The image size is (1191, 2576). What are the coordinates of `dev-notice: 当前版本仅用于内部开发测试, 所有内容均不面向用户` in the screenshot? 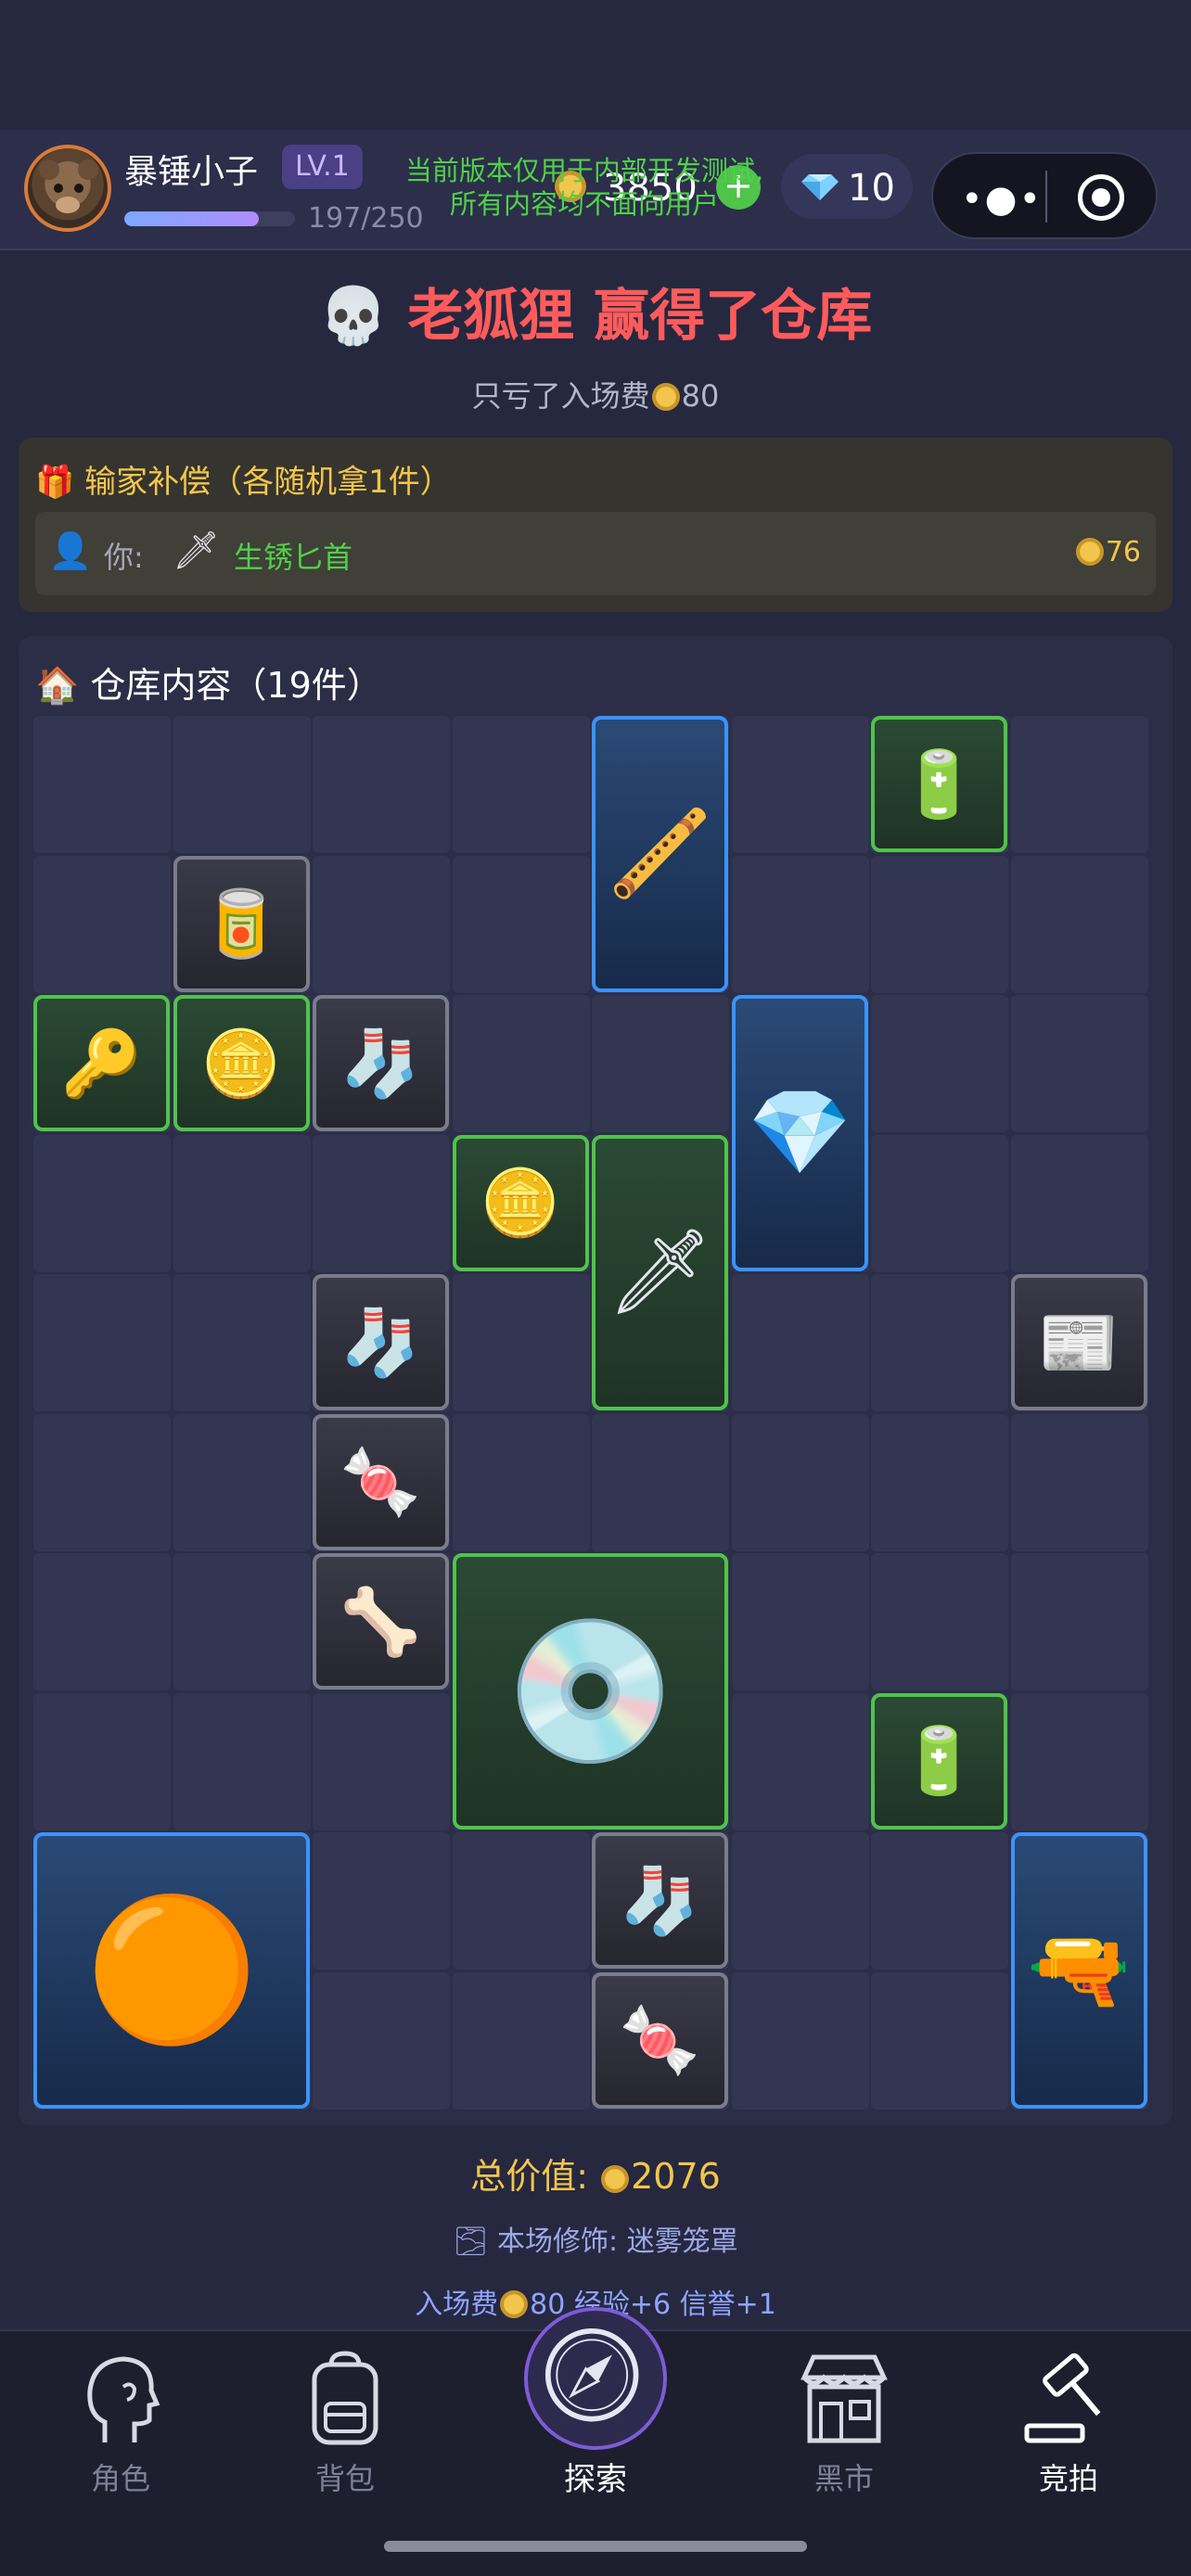 It's located at (584, 187).